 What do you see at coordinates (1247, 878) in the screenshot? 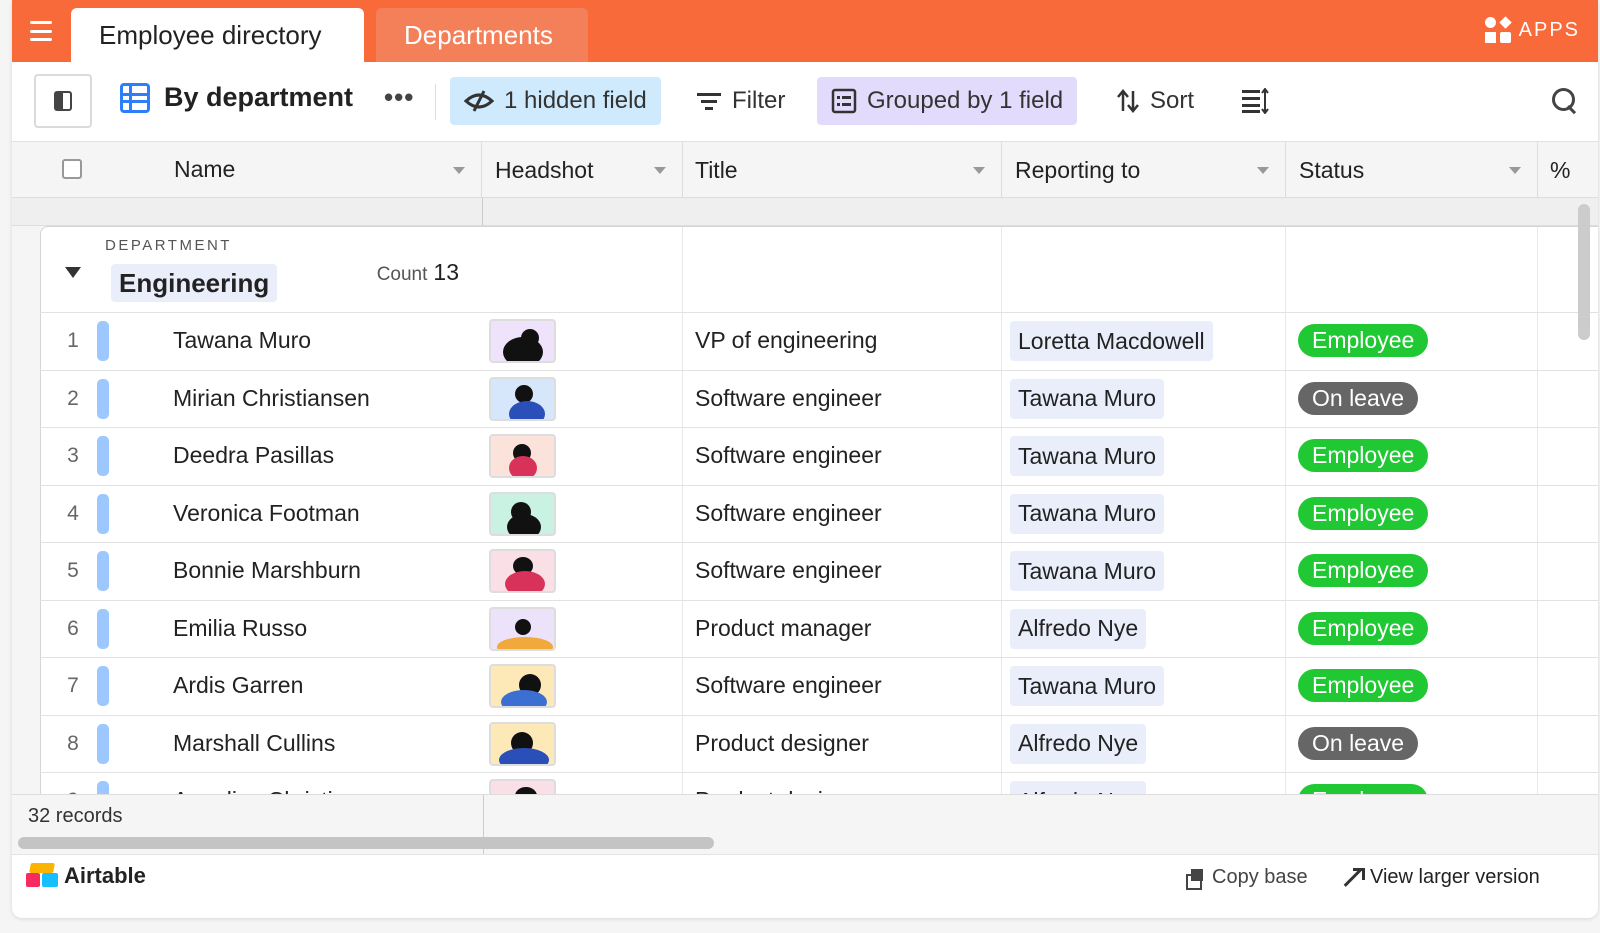
I see `copy-base-link: Copy base` at bounding box center [1247, 878].